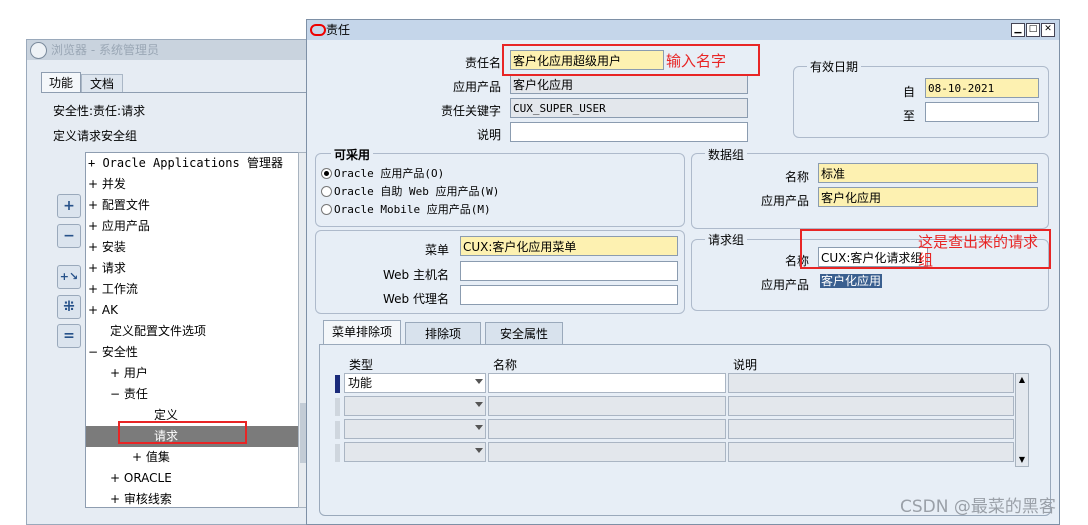 This screenshot has height=525, width=1088. Describe the element at coordinates (982, 88) in the screenshot. I see `from-date-field: 08-10-2021` at that location.